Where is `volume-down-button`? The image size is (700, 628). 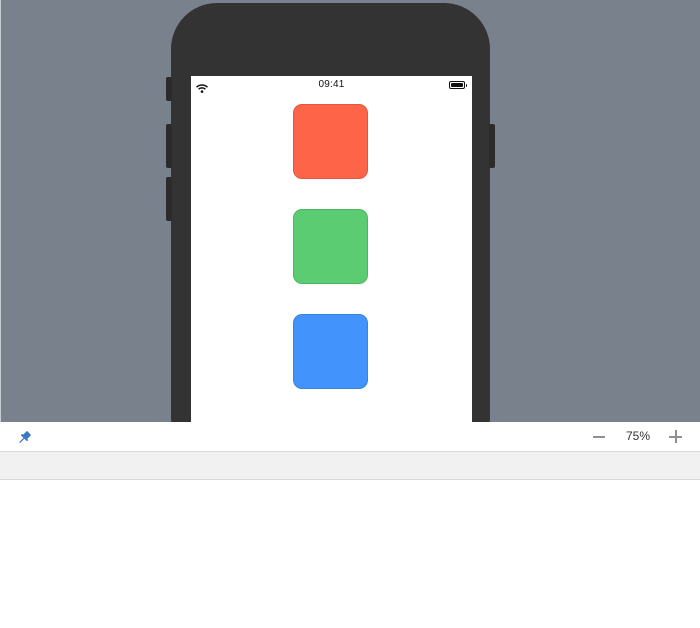 volume-down-button is located at coordinates (169, 199).